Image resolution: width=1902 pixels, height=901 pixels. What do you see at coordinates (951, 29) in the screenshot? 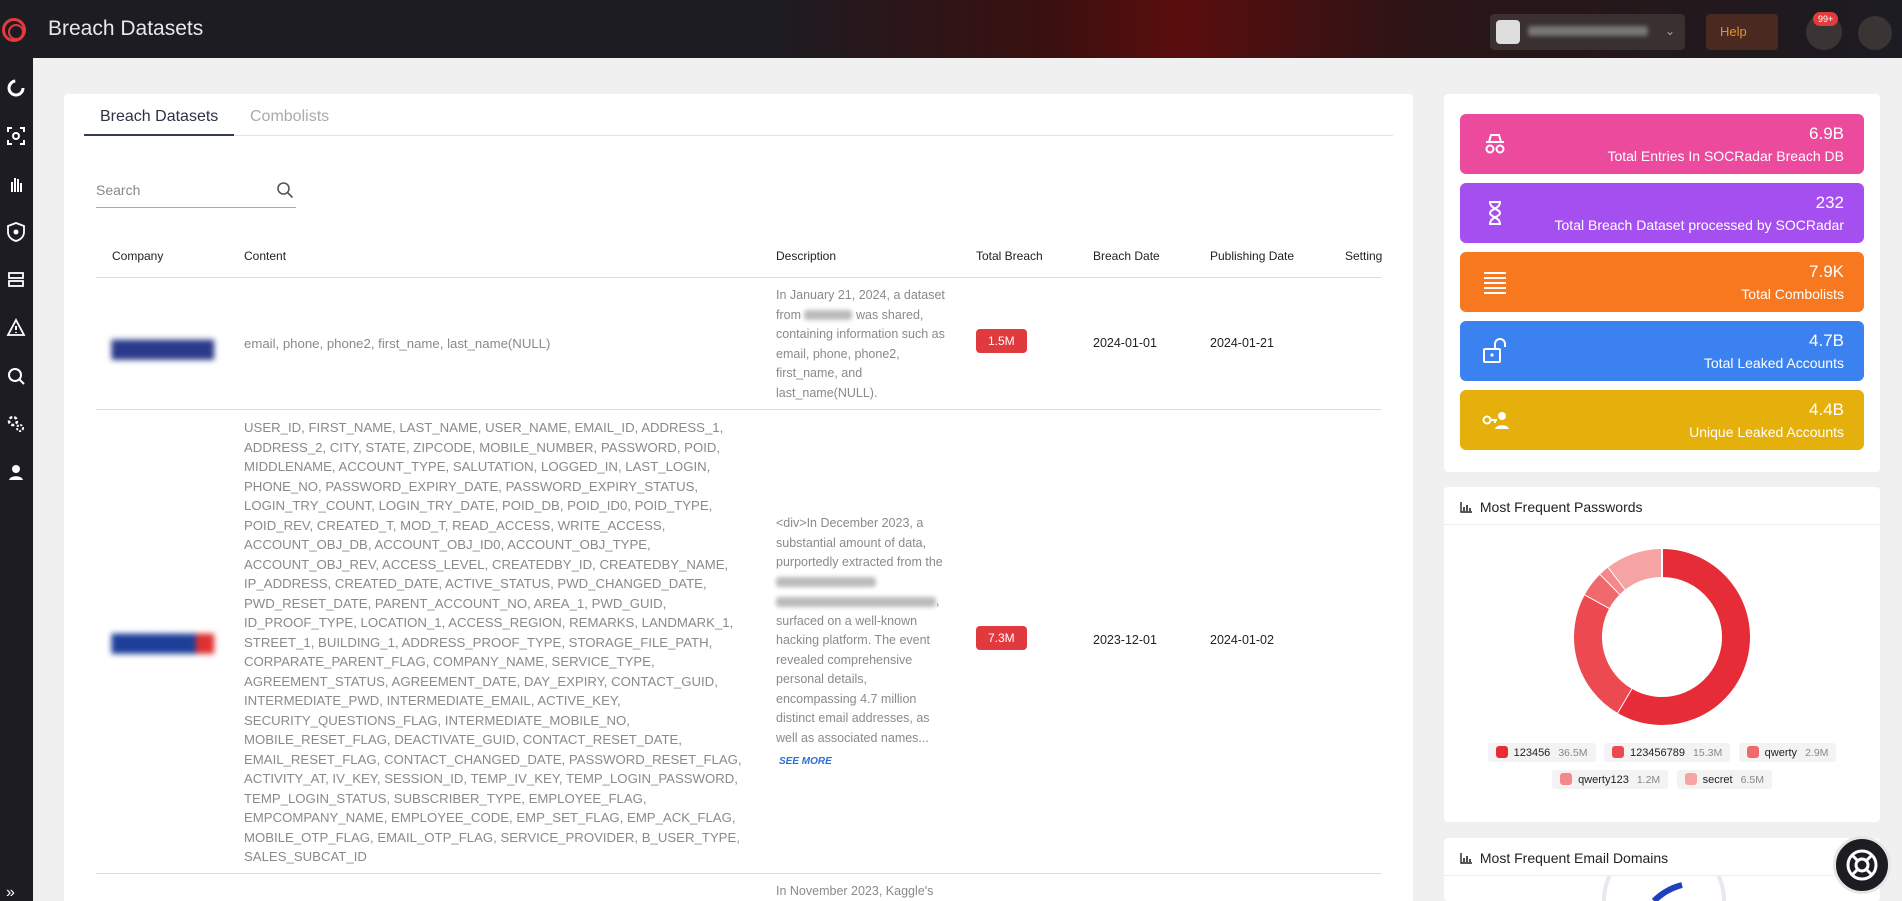
I see `top-bar: Breach Datasets ⌄ Help 99+` at bounding box center [951, 29].